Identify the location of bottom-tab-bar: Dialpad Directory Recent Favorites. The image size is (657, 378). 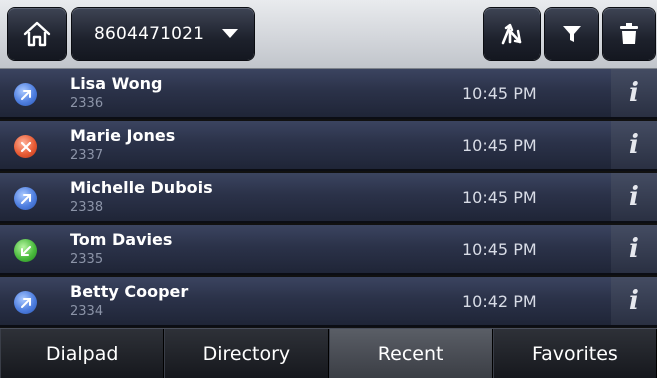
(328, 353).